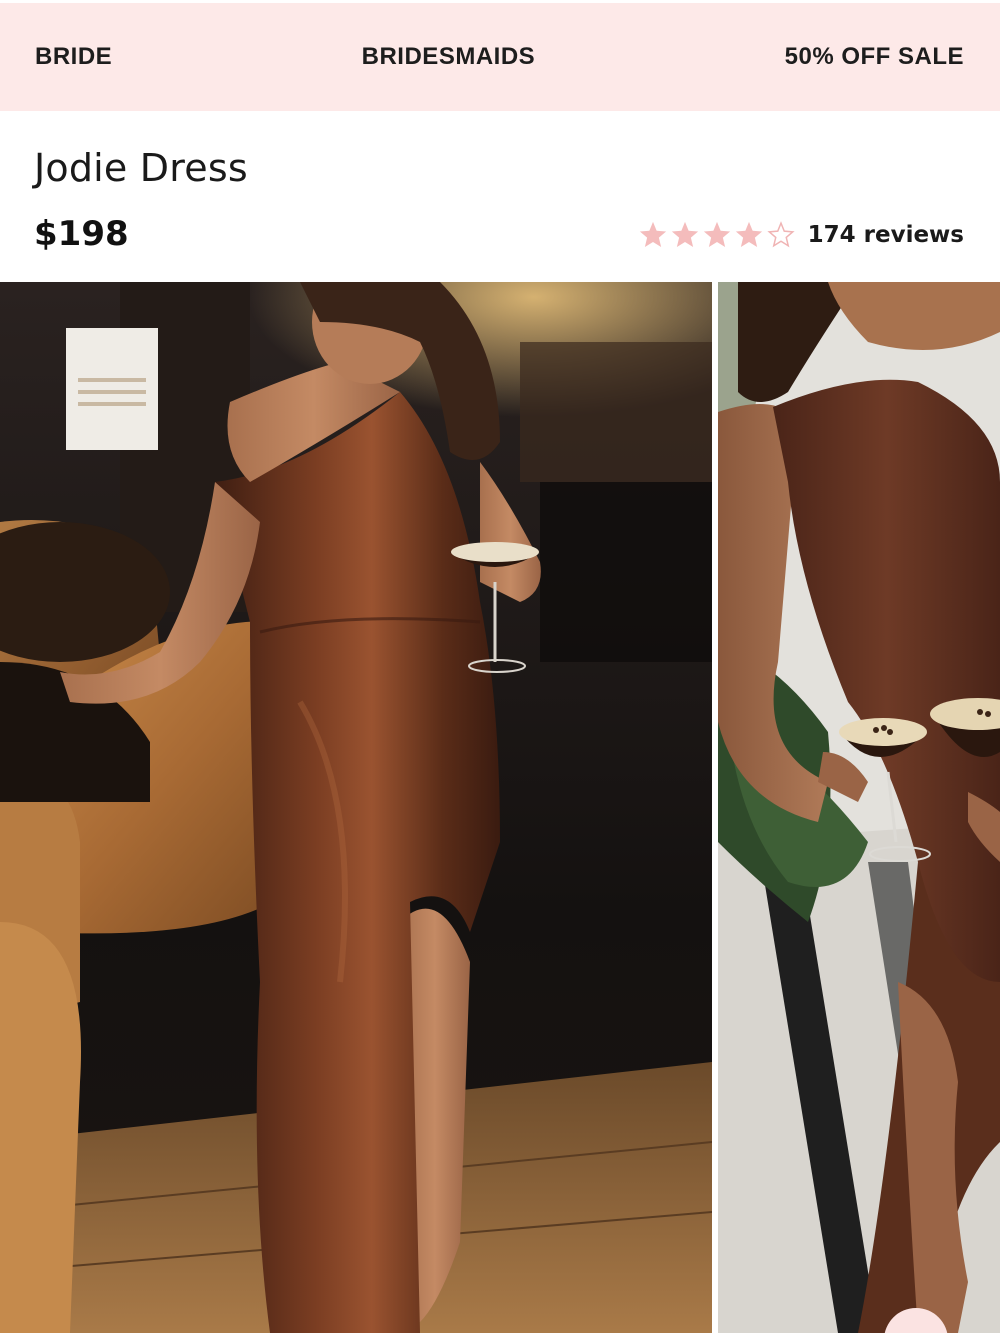 The height and width of the screenshot is (1333, 1000). Describe the element at coordinates (81, 234) in the screenshot. I see `product-price: $198` at that location.